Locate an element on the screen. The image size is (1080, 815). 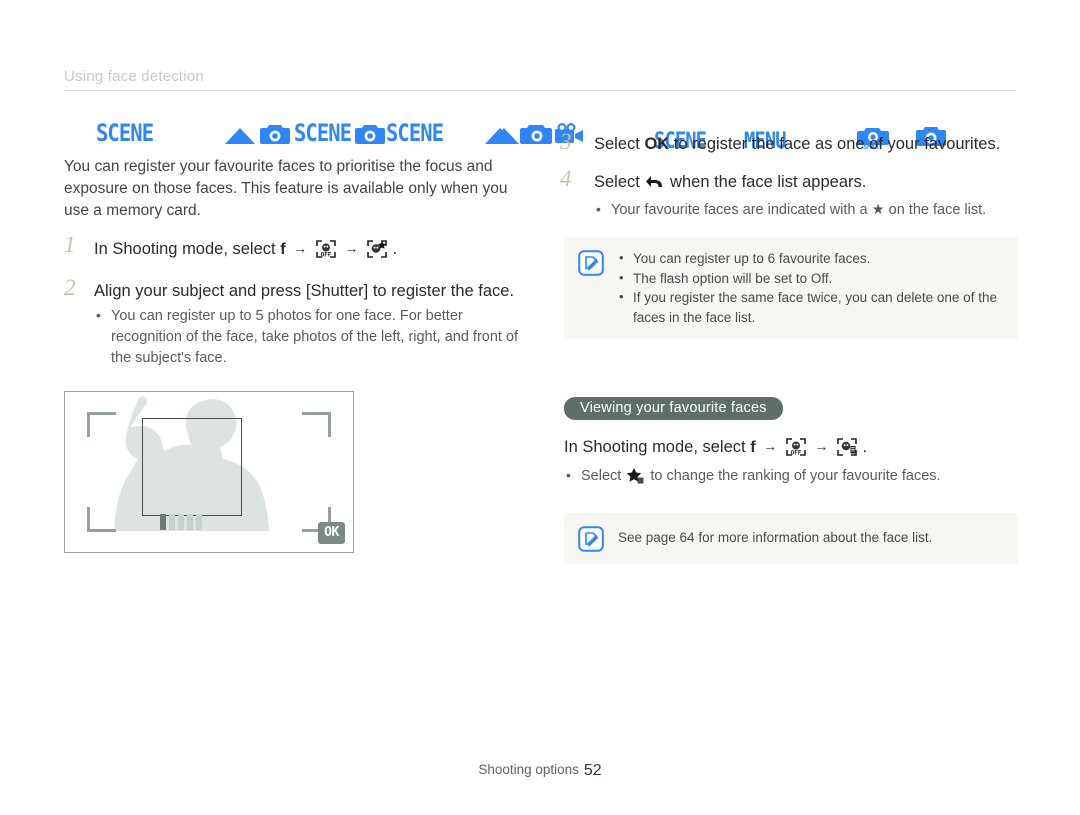
bullet-text-before: Select is located at coordinates (601, 476).